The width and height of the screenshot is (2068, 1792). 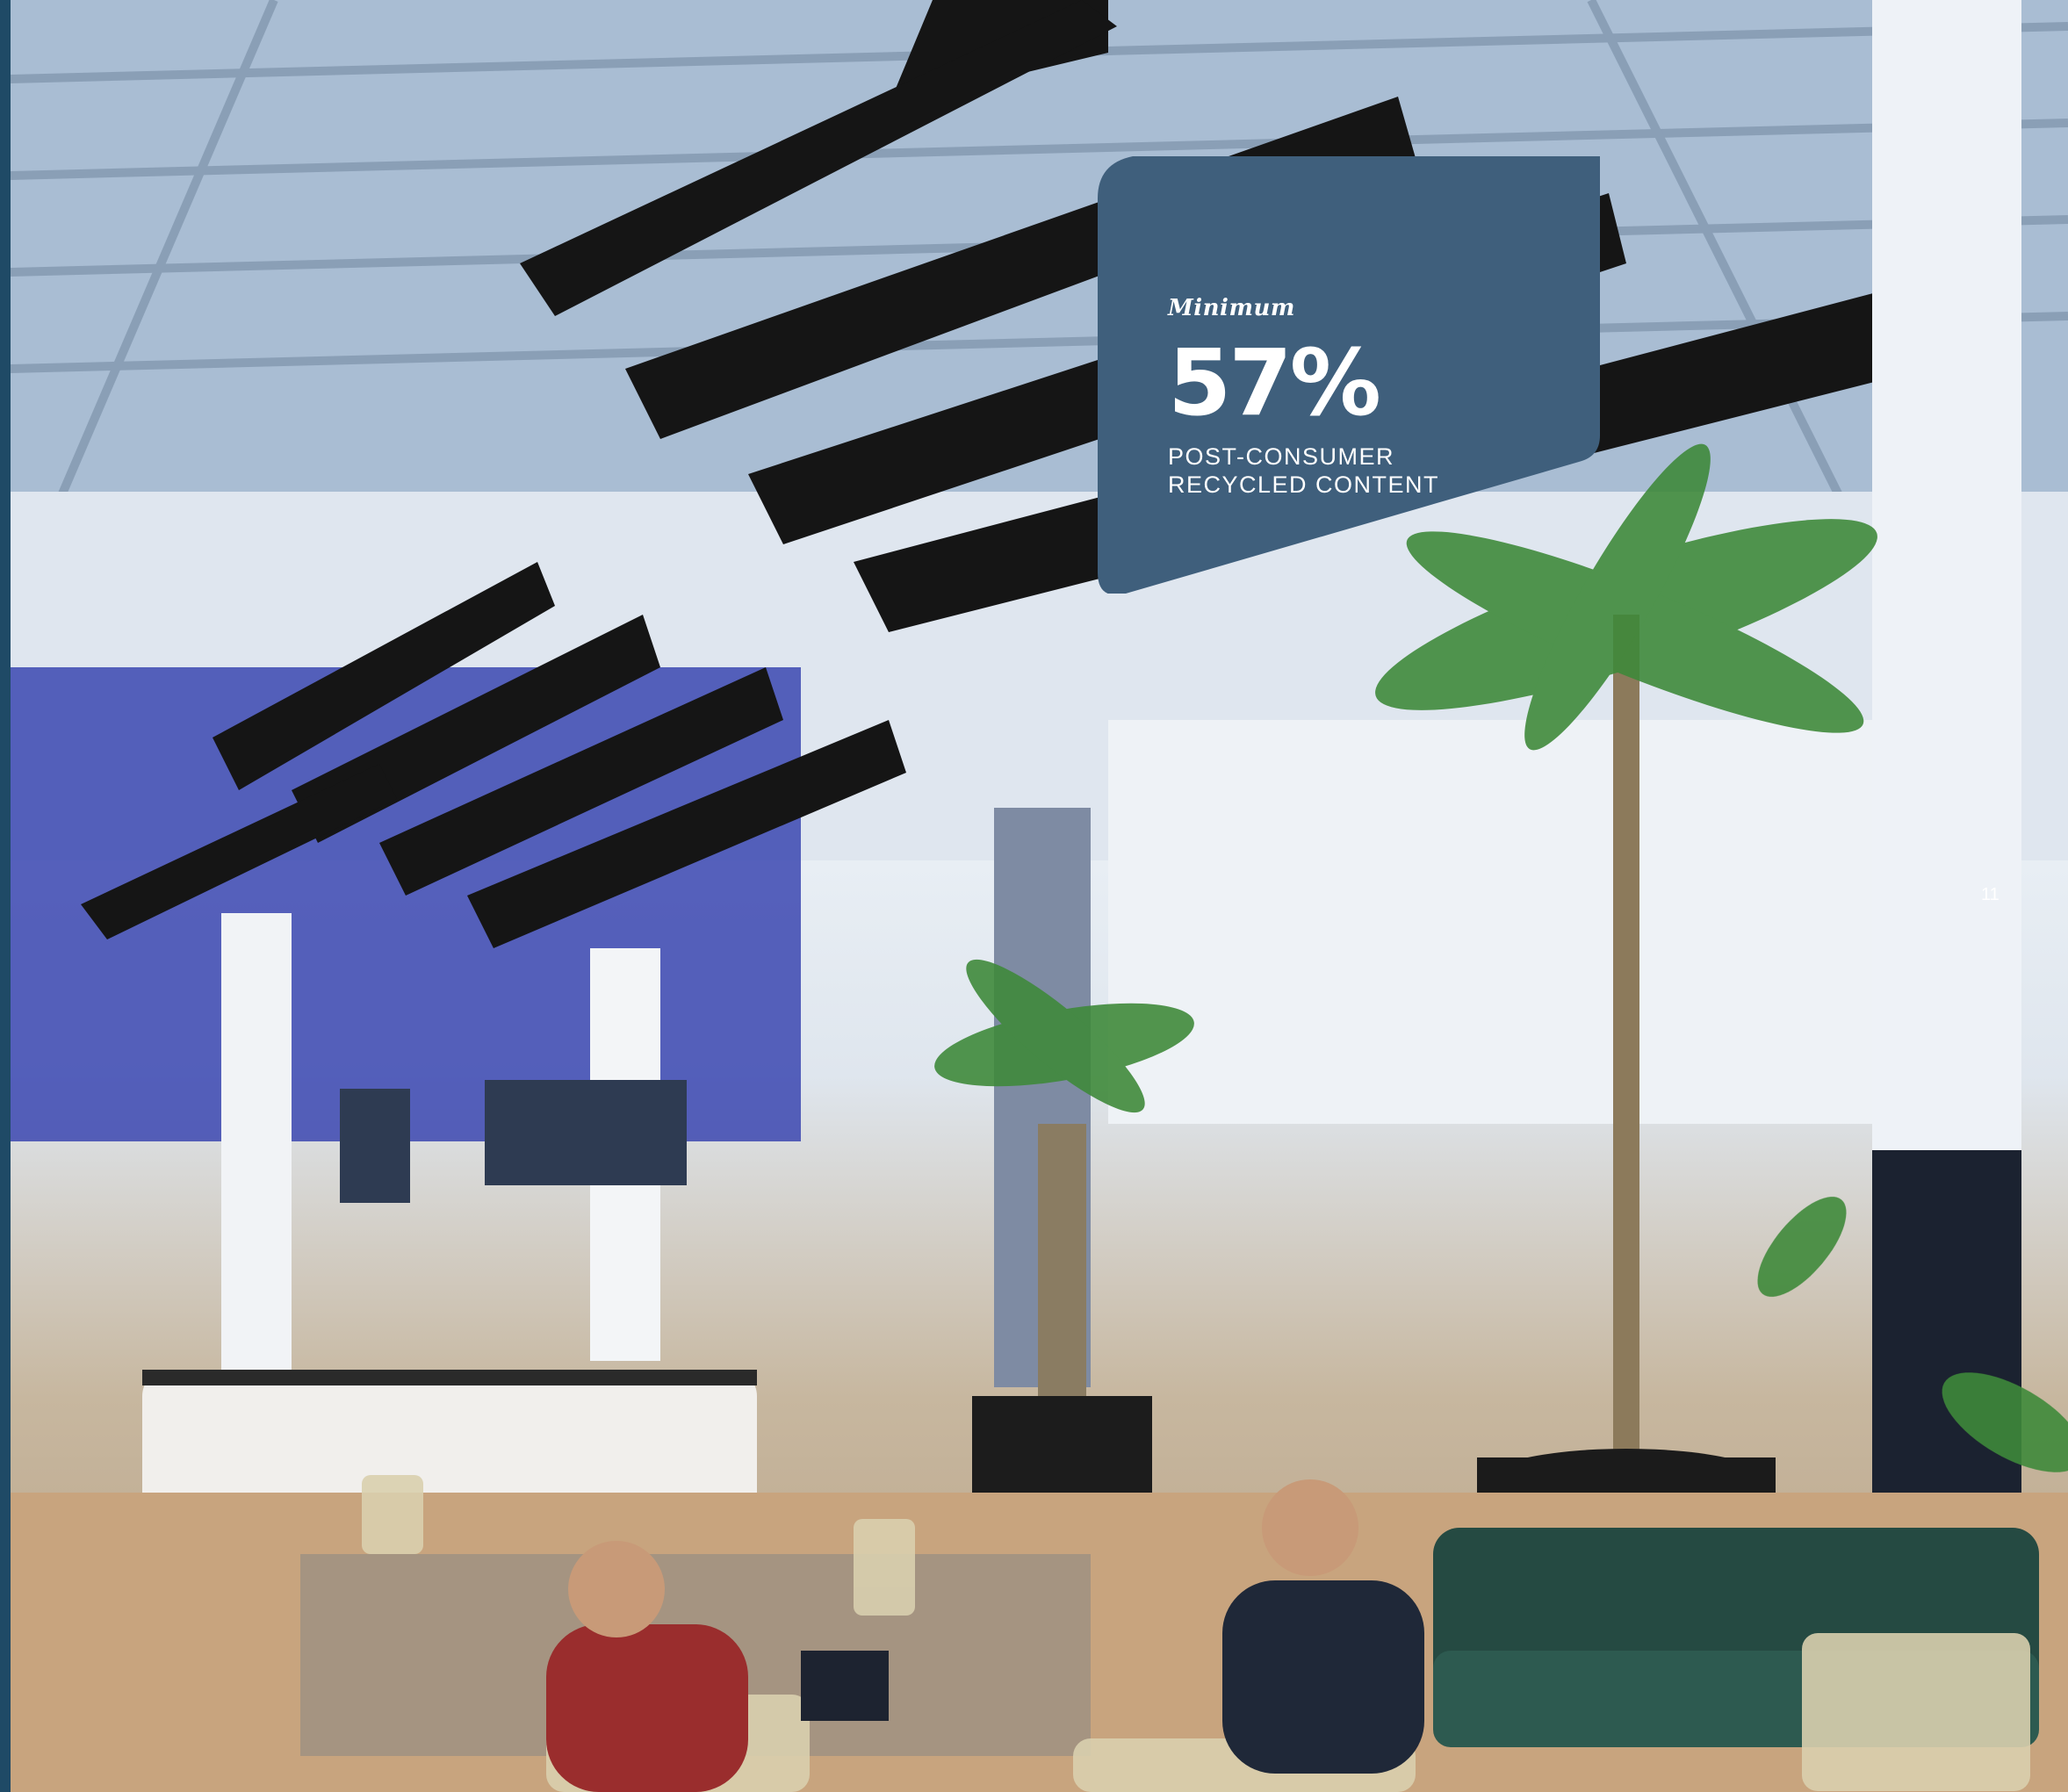 I want to click on stat-description-line-2: RECYCLED CONTENT, so click(x=1304, y=484).